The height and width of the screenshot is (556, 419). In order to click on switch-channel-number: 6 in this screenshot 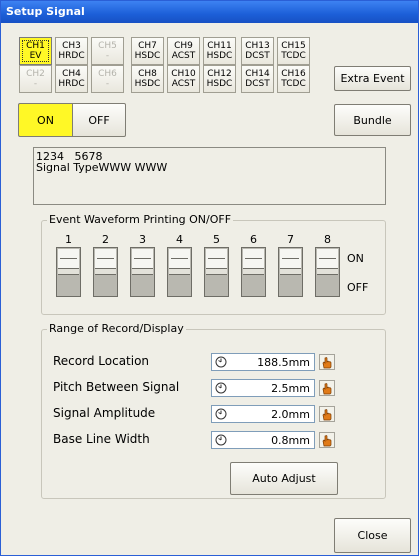, I will do `click(253, 239)`.